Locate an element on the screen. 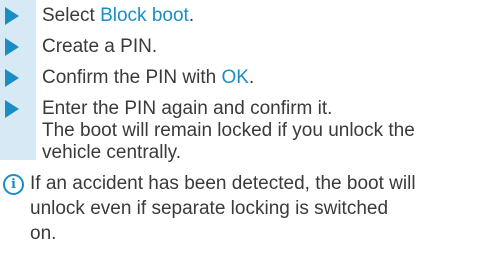  step-text: Confirm the PIN with OK. is located at coordinates (148, 77).